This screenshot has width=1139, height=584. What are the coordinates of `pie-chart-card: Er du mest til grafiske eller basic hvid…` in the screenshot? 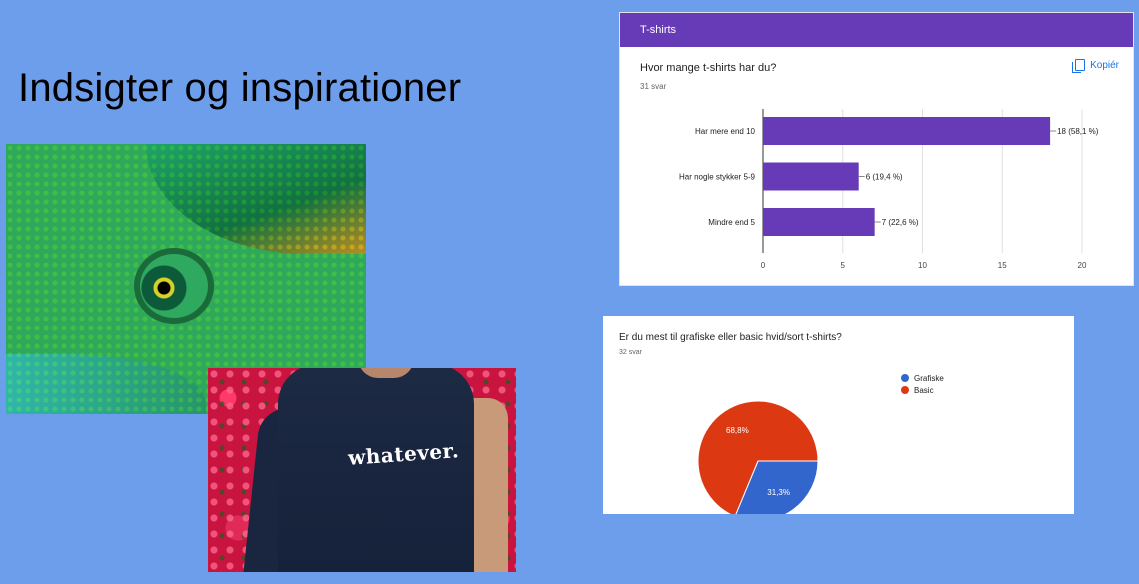 It's located at (838, 415).